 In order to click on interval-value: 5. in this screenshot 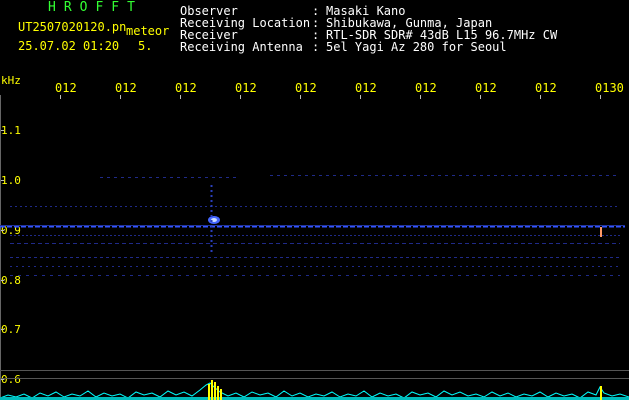, I will do `click(145, 46)`.